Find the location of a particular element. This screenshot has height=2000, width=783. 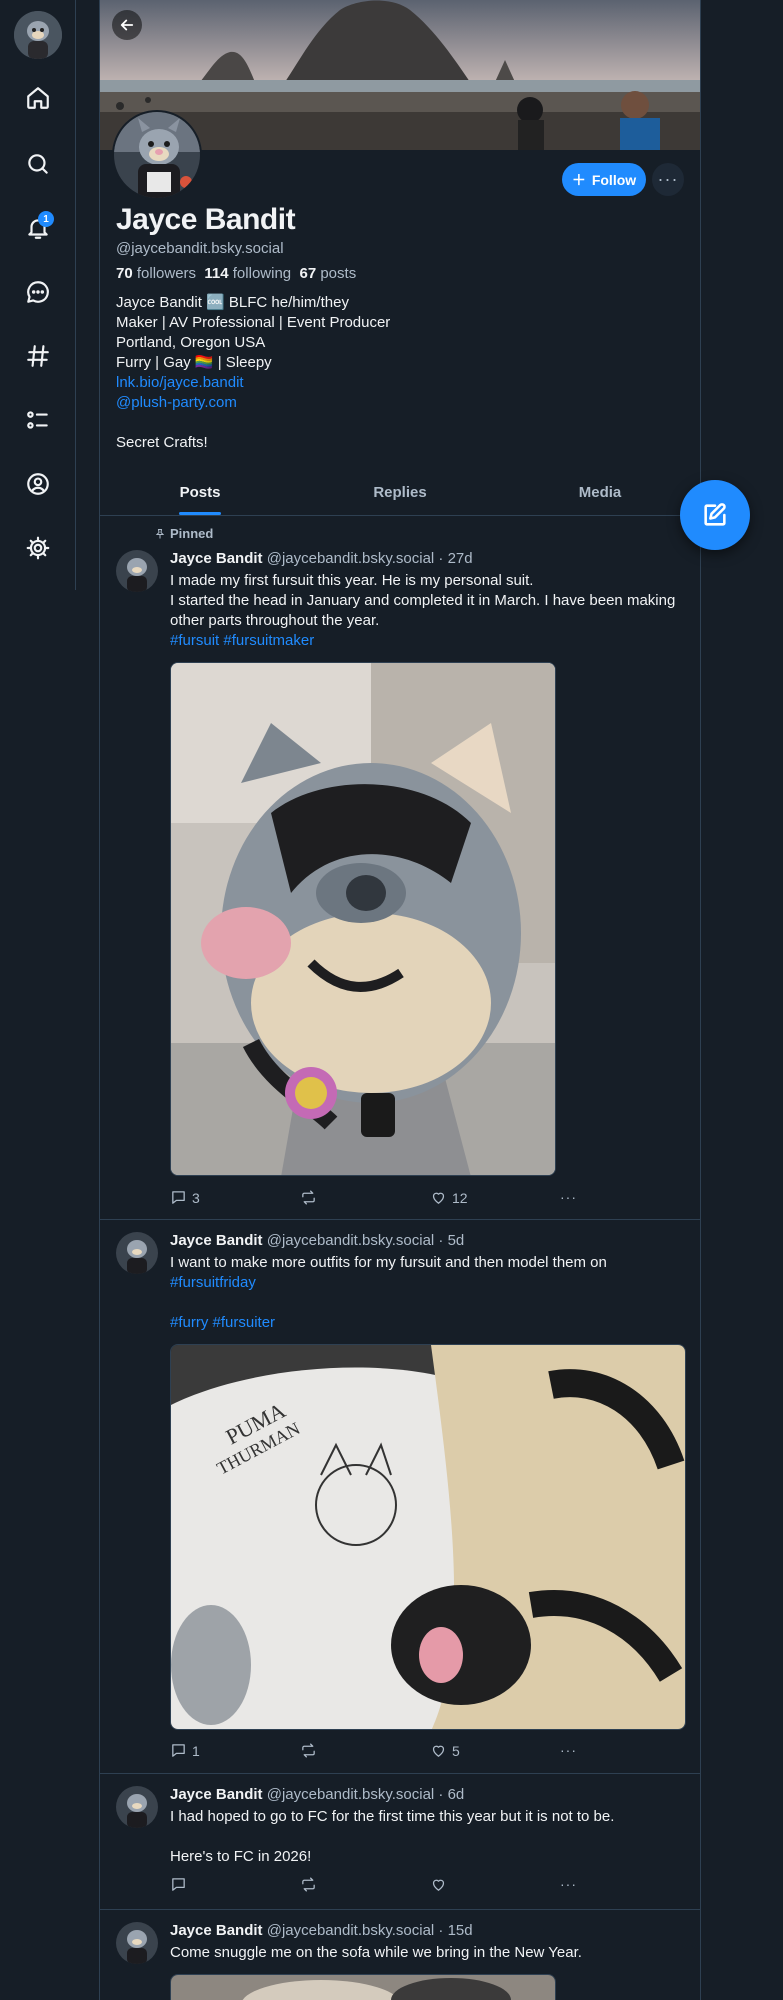

follow-button: ＋ Follow is located at coordinates (604, 179).